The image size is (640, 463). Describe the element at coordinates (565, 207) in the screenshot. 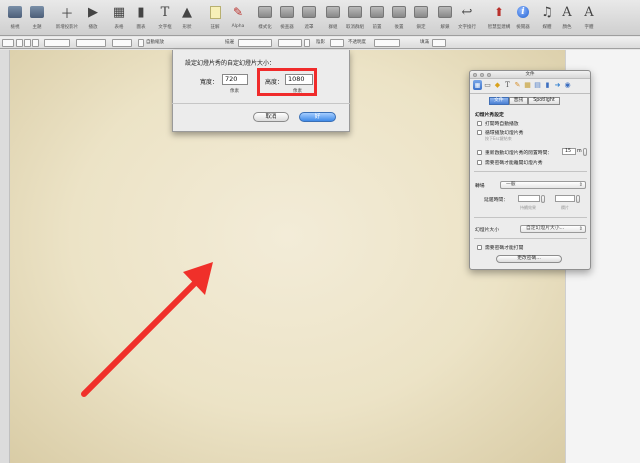

I see `direction-label: 欄片` at that location.